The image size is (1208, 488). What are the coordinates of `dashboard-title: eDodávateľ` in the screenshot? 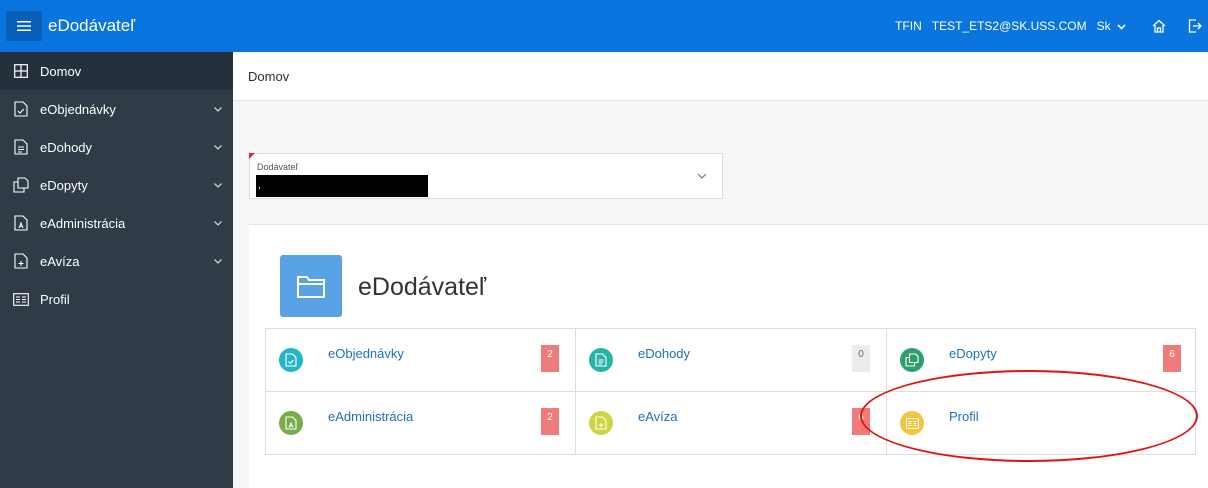 It's located at (422, 287).